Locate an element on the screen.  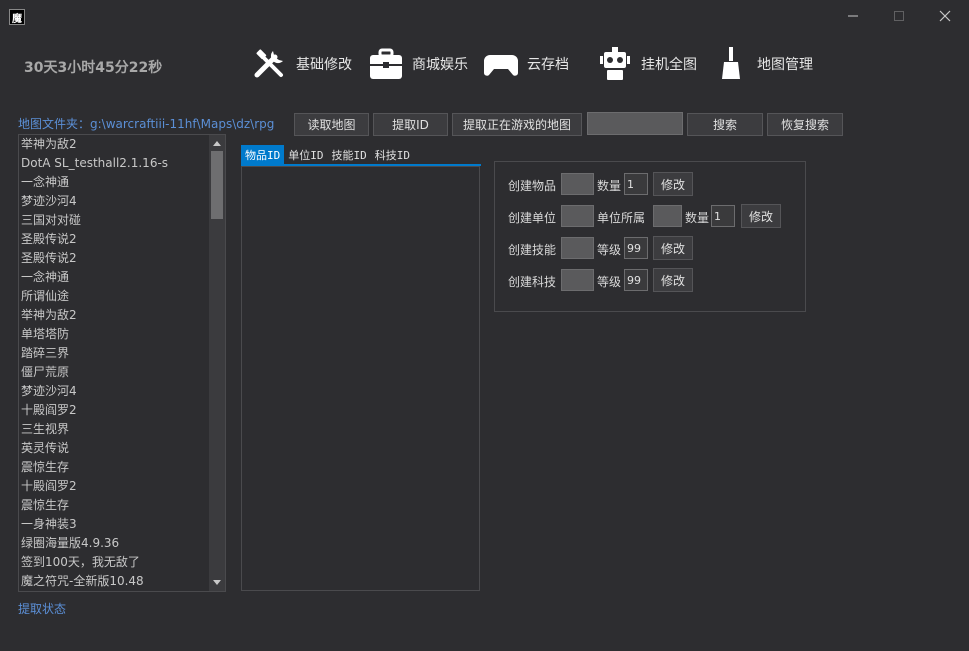
tech-level-input: 99 is located at coordinates (636, 280).